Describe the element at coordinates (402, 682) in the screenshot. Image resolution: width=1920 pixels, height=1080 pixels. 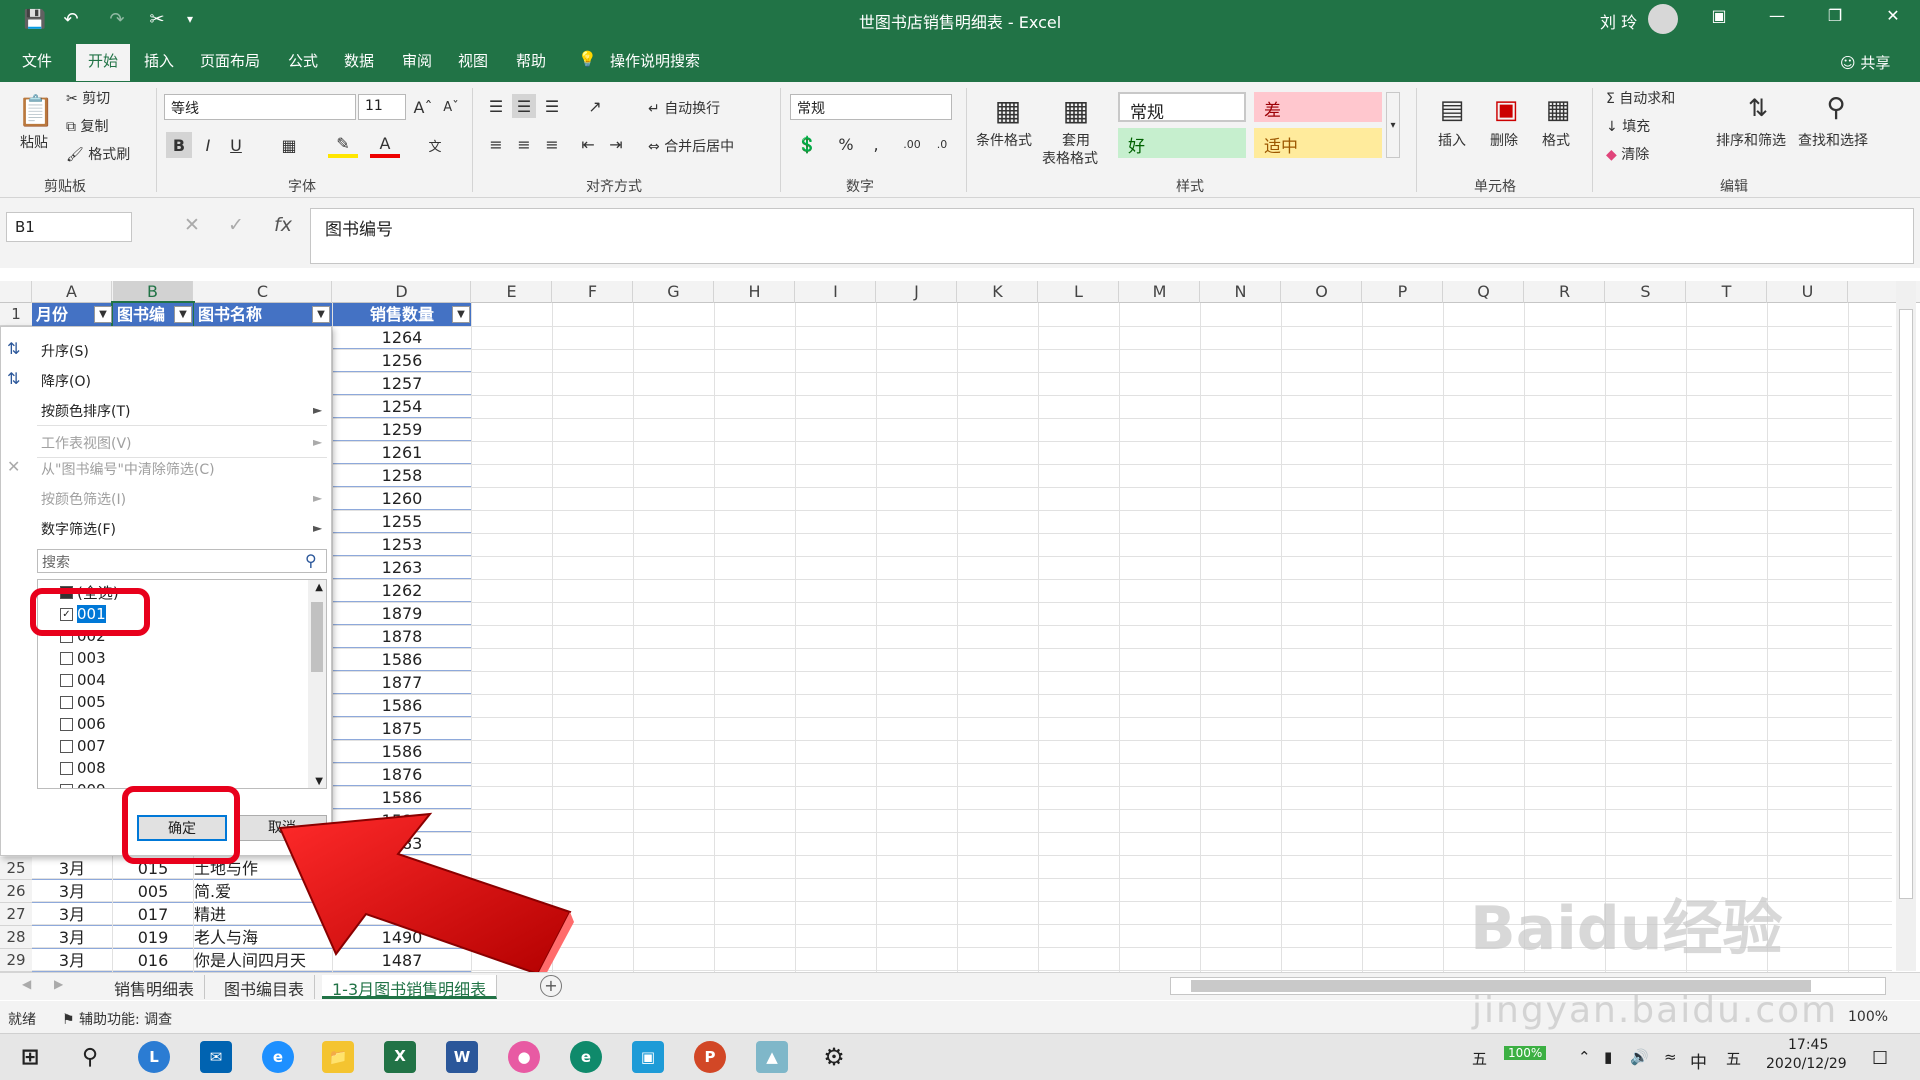
I see `sales-qty-cell: 1877` at that location.